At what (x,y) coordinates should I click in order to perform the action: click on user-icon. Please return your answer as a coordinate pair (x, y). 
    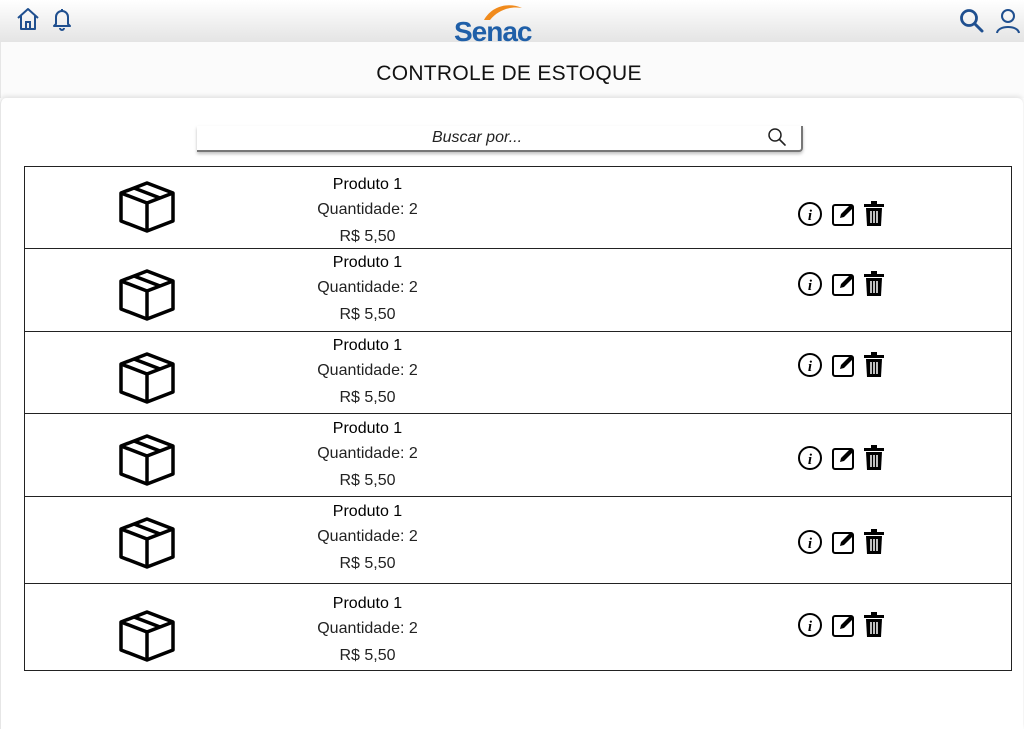
    Looking at the image, I should click on (1008, 21).